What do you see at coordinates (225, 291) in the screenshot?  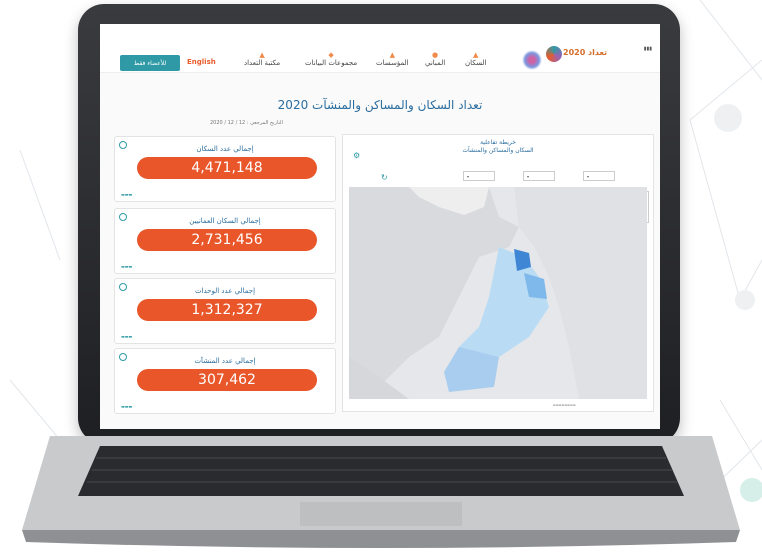 I see `stat-label: إجمالي عدد الوحدات` at bounding box center [225, 291].